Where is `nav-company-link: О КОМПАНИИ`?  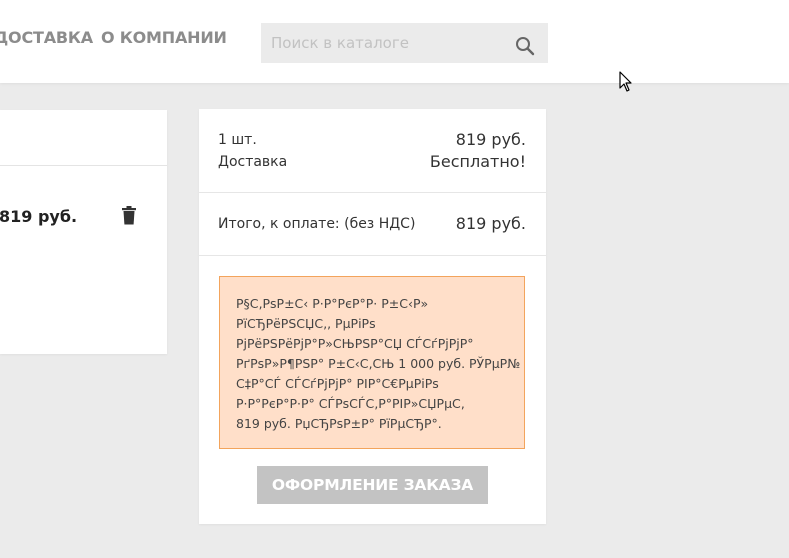 nav-company-link: О КОМПАНИИ is located at coordinates (164, 37).